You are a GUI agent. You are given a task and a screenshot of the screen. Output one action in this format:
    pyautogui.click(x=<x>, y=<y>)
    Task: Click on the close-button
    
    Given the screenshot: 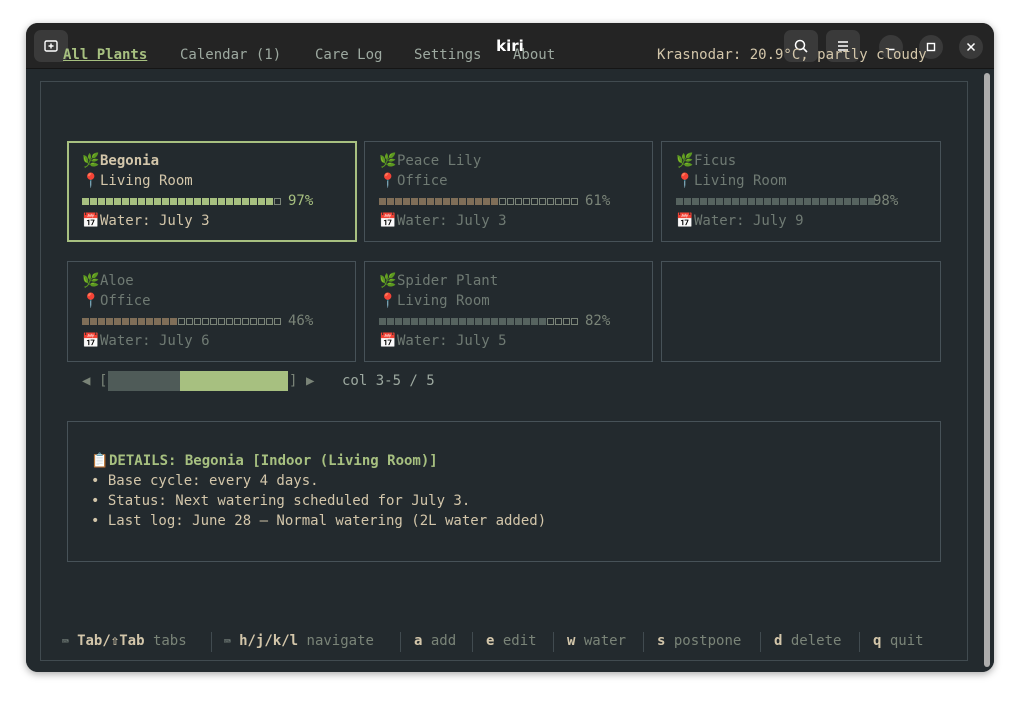 What is the action you would take?
    pyautogui.click(x=971, y=47)
    